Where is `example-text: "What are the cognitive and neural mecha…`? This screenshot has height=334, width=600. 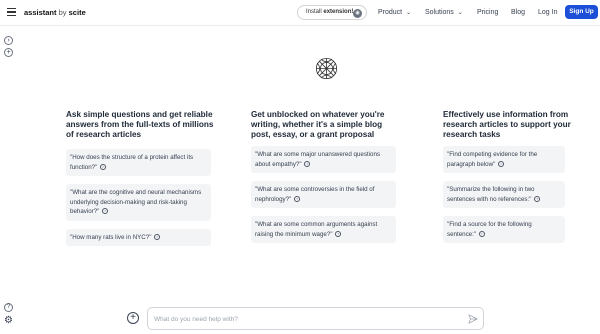 example-text: "What are the cognitive and neural mecha… is located at coordinates (136, 202).